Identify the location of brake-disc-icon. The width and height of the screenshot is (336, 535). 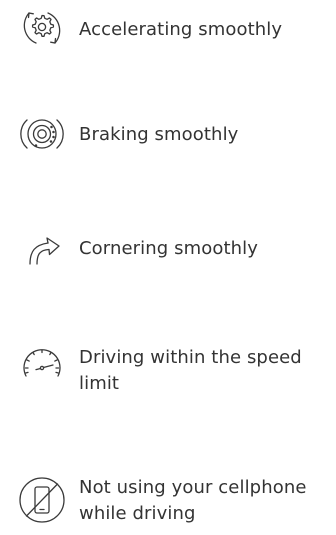
(42, 135).